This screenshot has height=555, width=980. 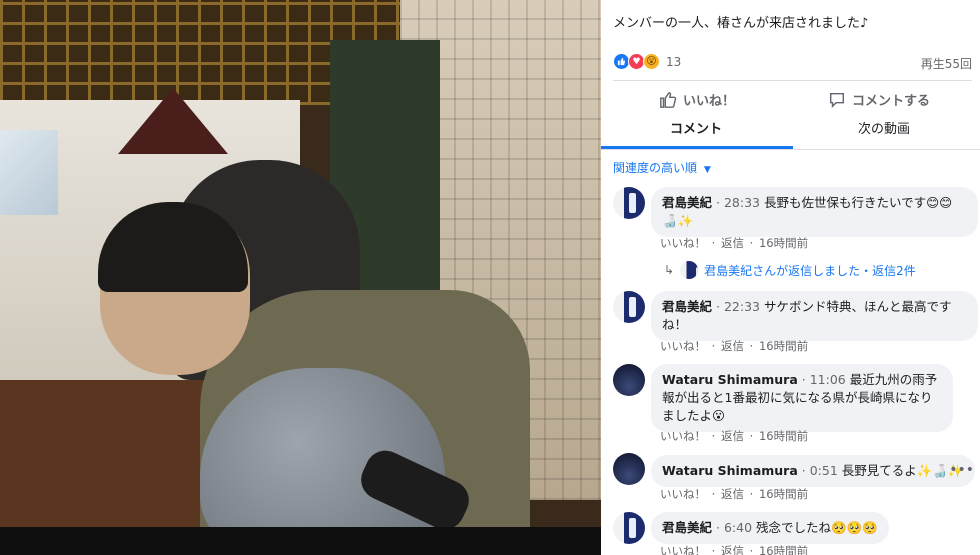 What do you see at coordinates (902, 470) in the screenshot?
I see `comment-text: 長野見てるよ✨🍶✨` at bounding box center [902, 470].